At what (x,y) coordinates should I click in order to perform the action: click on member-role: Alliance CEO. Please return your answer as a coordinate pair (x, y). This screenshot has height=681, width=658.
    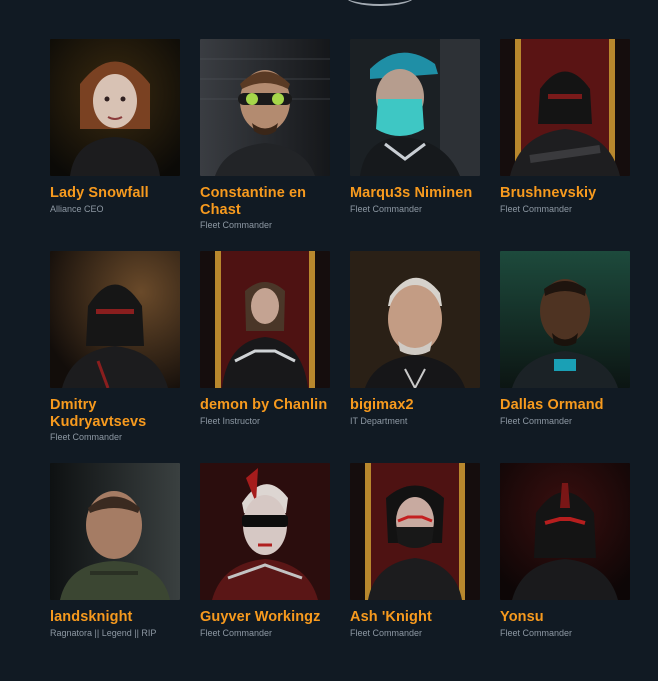
    Looking at the image, I should click on (77, 208).